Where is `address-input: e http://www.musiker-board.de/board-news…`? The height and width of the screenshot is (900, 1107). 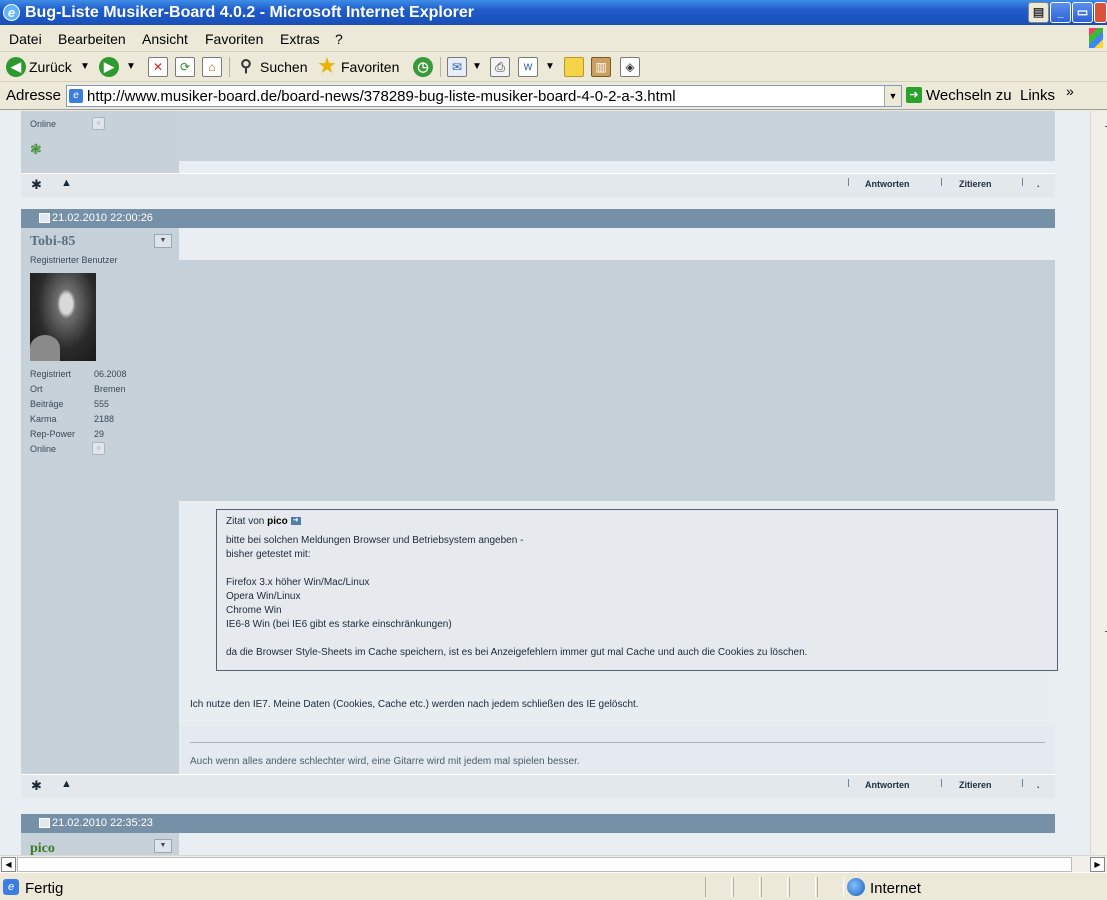
address-input: e http://www.musiker-board.de/board-news… is located at coordinates (484, 96).